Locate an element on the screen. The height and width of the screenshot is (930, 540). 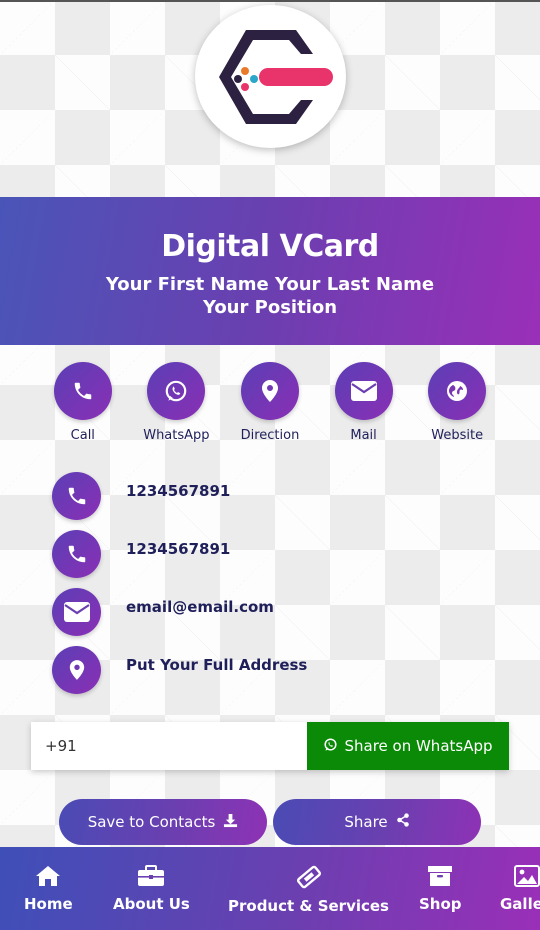
whatsapp-share-form: Share on WhatsApp is located at coordinates (270, 746).